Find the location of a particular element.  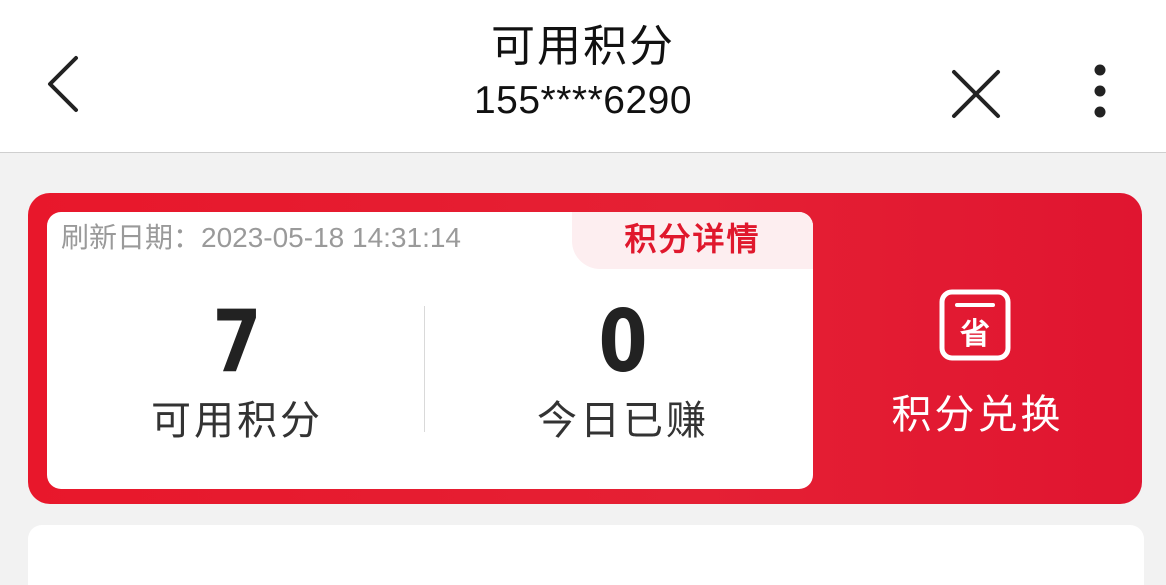

available-points-label: 可用积分 is located at coordinates (237, 421).